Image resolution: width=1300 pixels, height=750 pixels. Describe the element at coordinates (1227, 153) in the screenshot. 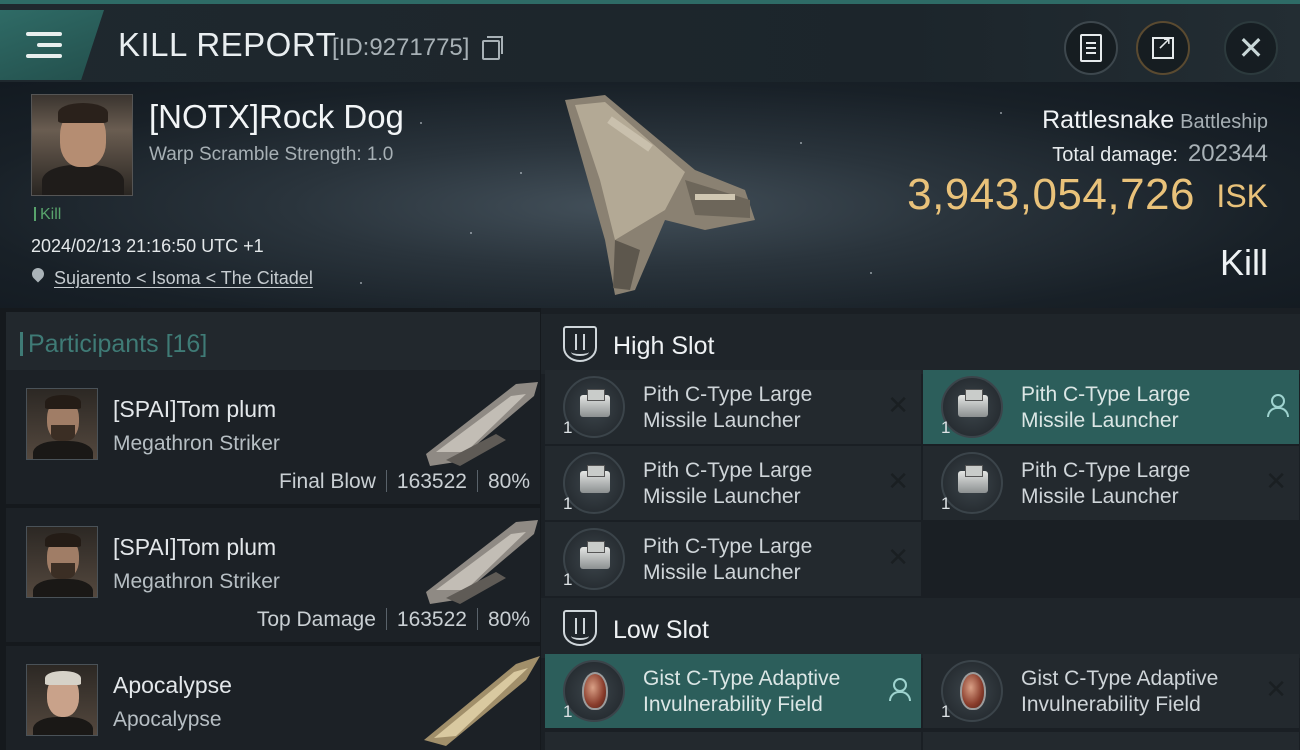

I see `total-damage-value: 202344` at that location.